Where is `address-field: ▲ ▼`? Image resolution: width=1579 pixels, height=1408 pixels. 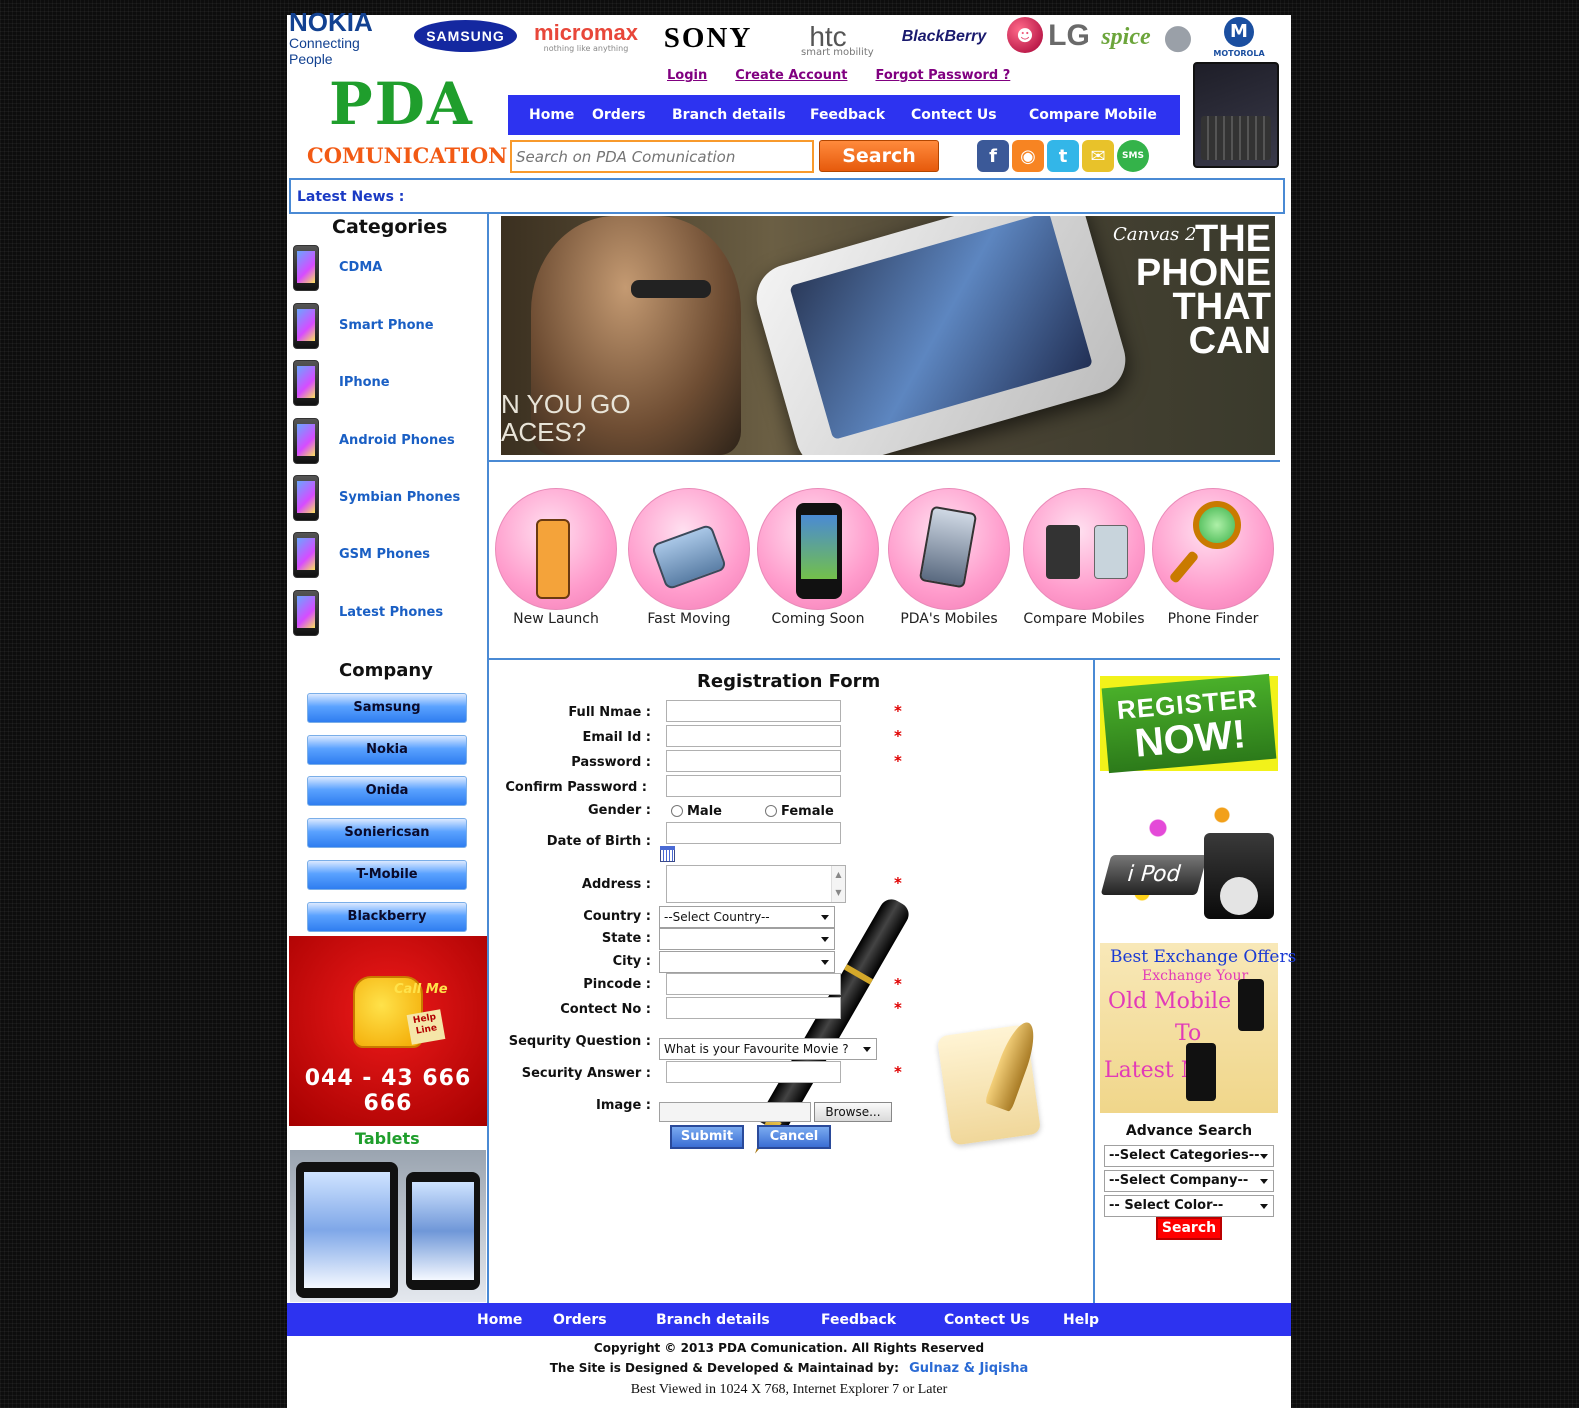
address-field: ▲ ▼ is located at coordinates (756, 884).